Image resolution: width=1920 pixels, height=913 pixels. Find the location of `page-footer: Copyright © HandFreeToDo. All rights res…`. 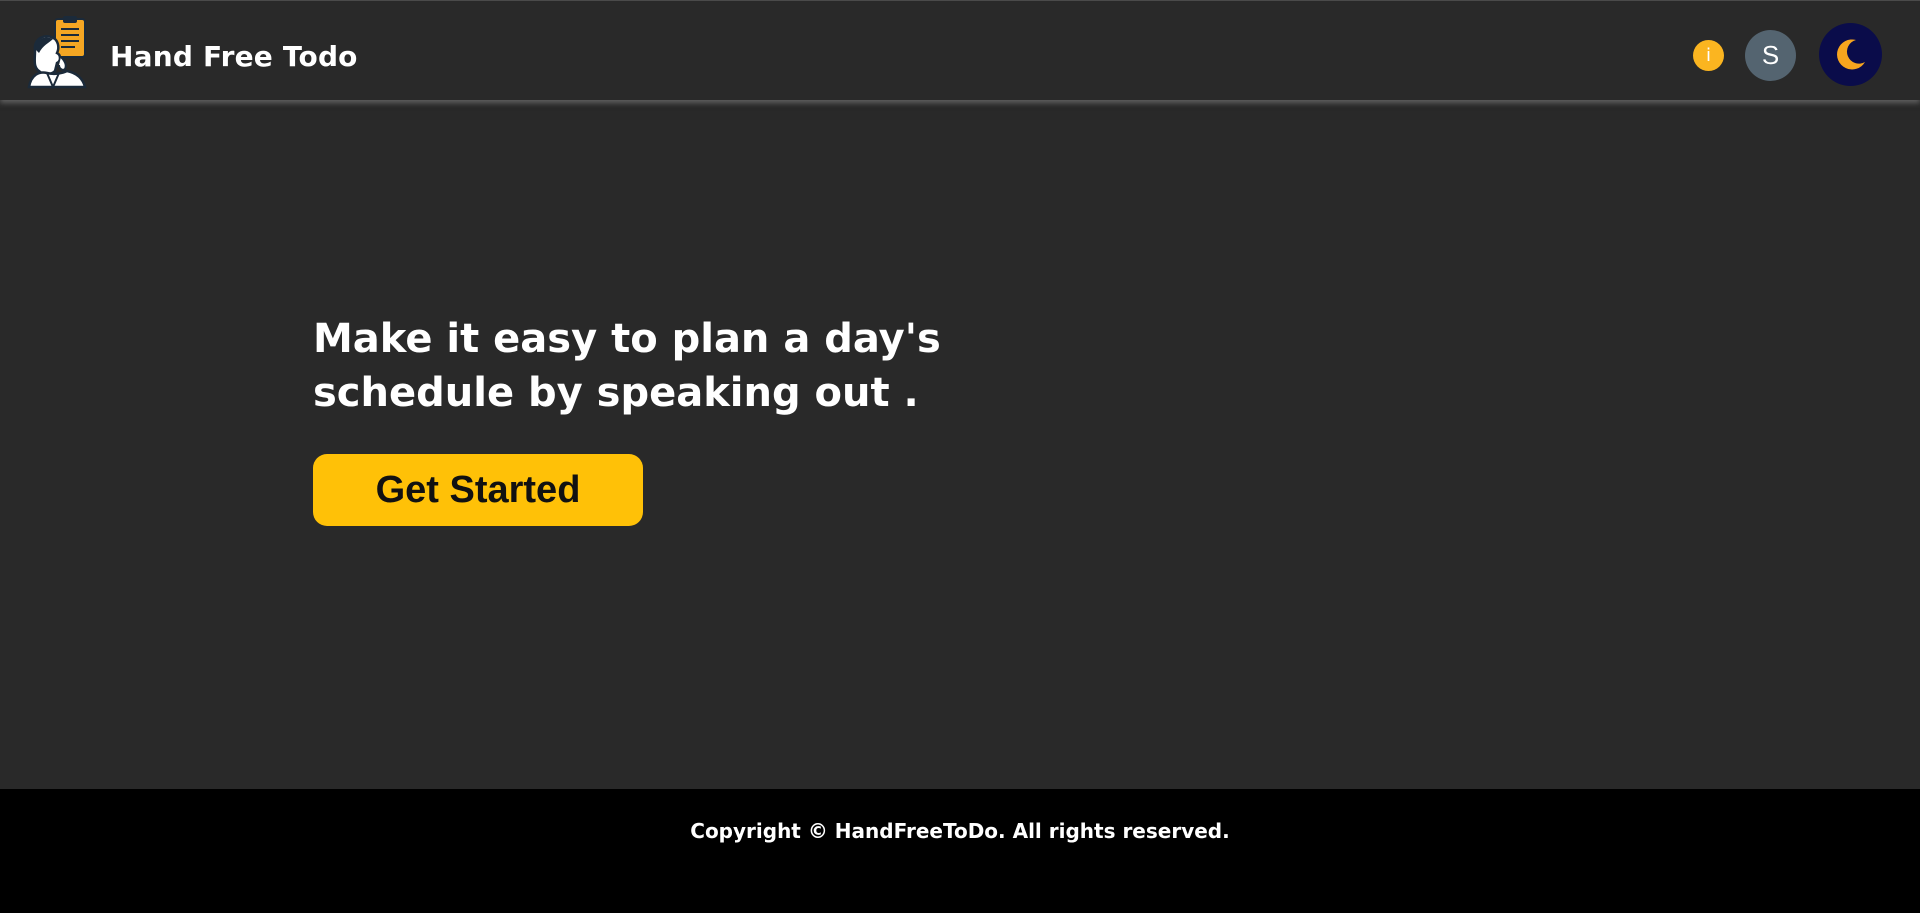

page-footer: Copyright © HandFreeToDo. All rights res… is located at coordinates (960, 851).